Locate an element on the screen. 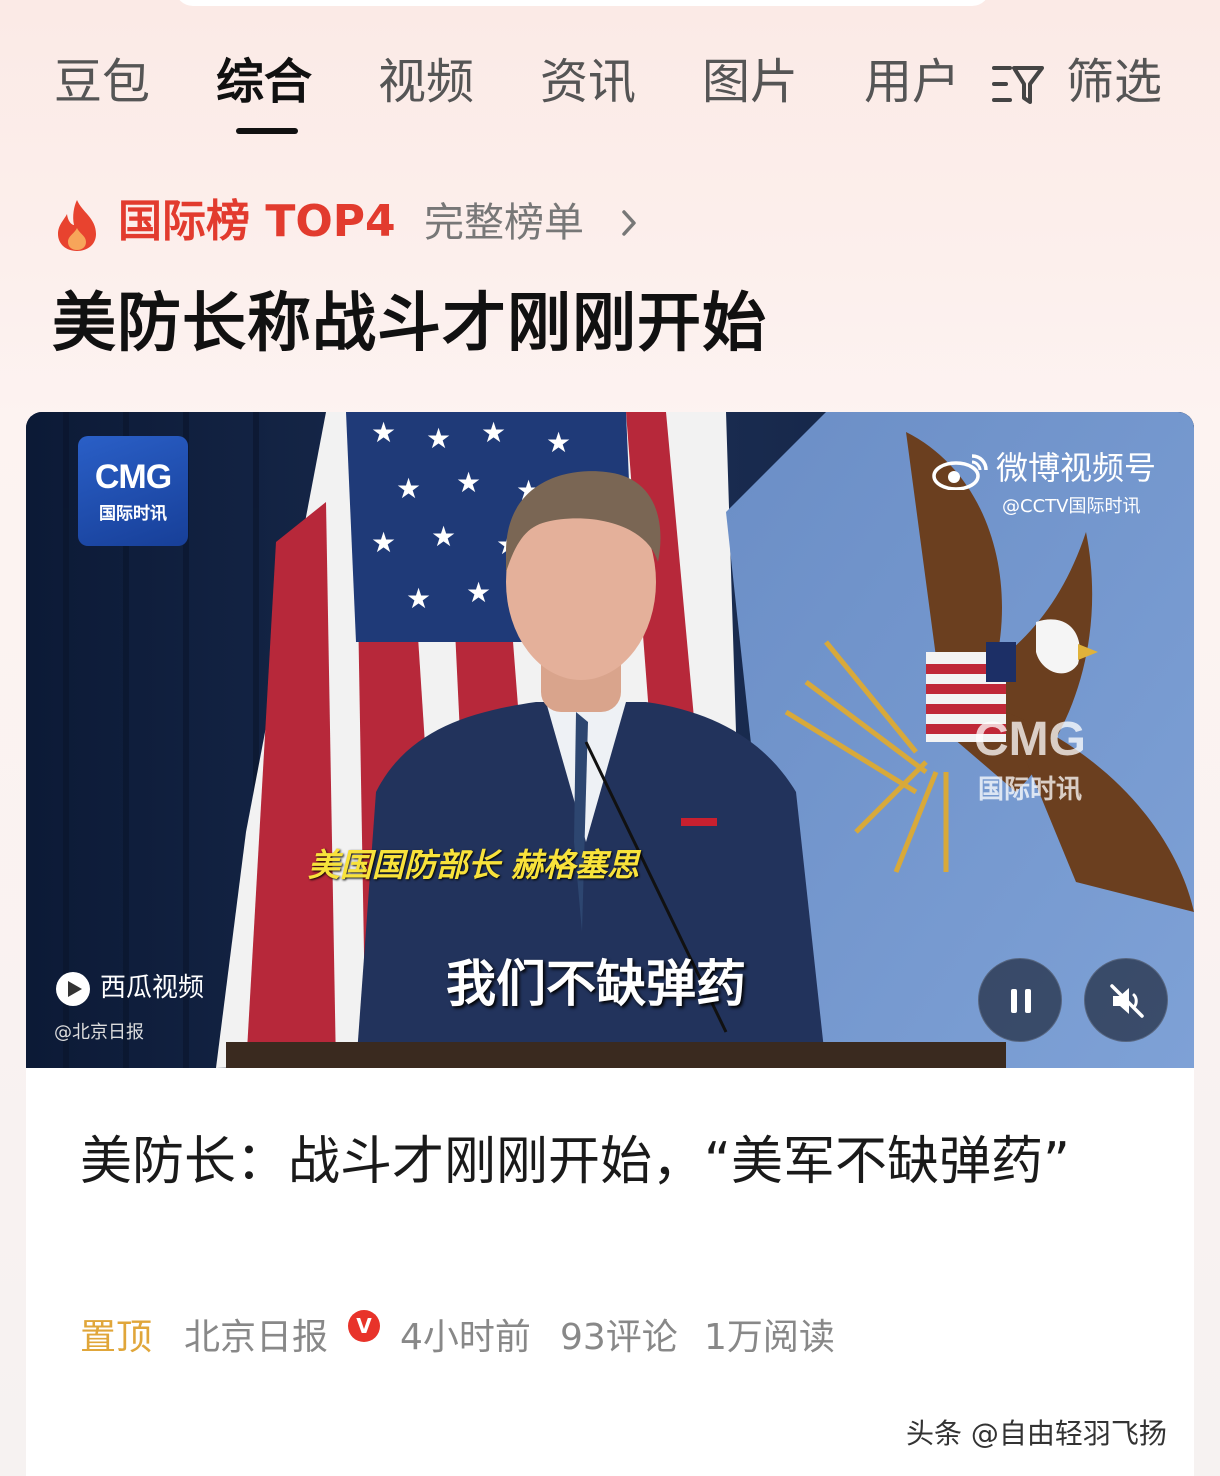 This screenshot has width=1220, height=1476. platform-name: 西瓜视频 is located at coordinates (152, 988).